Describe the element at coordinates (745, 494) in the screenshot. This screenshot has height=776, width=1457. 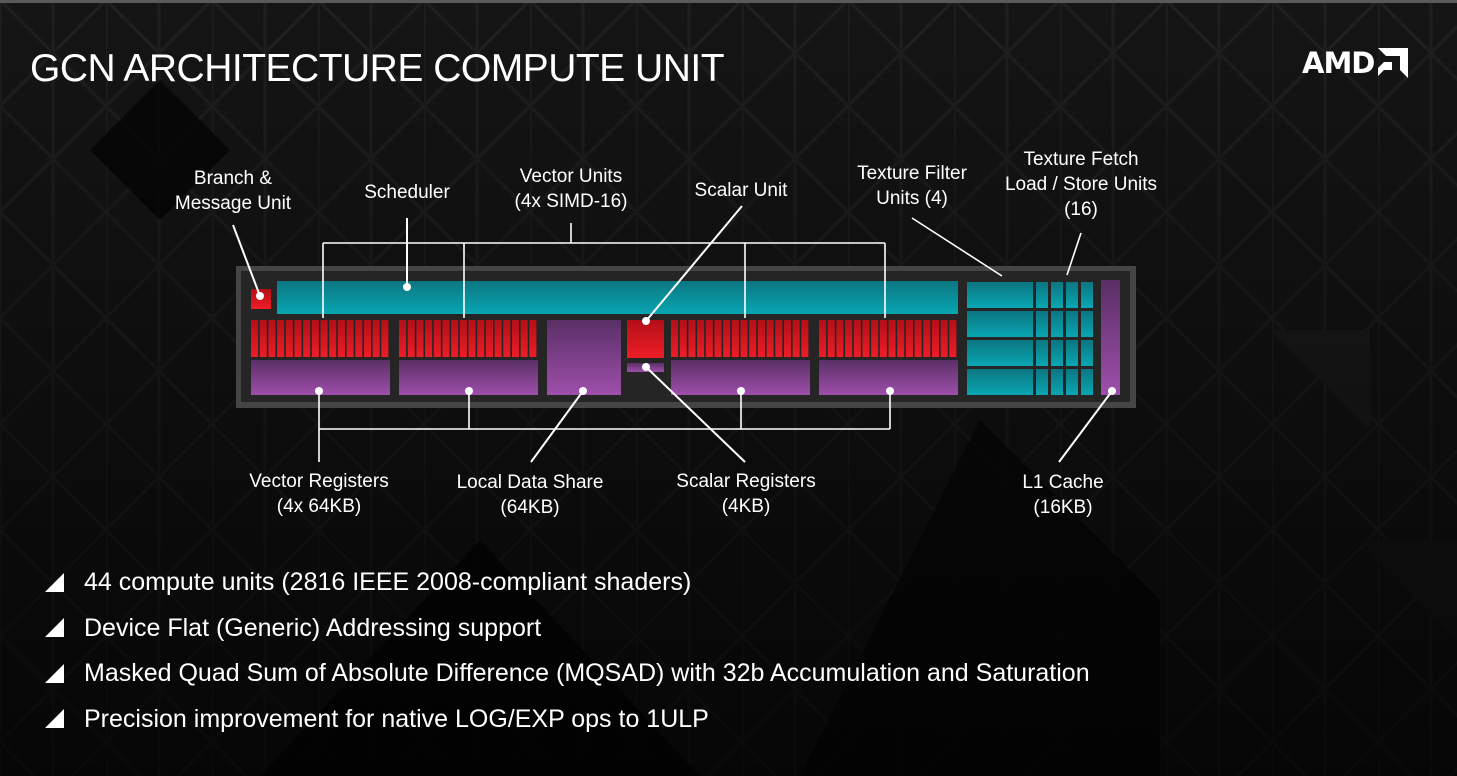
I see `label-scalar-registers: Scalar Registers (4KB)` at that location.